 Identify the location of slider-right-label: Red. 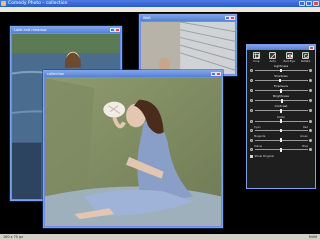
(305, 127).